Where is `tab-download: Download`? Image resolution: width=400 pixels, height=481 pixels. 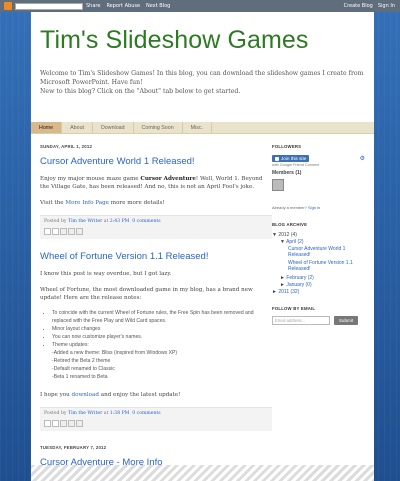
tab-download: Download is located at coordinates (113, 127).